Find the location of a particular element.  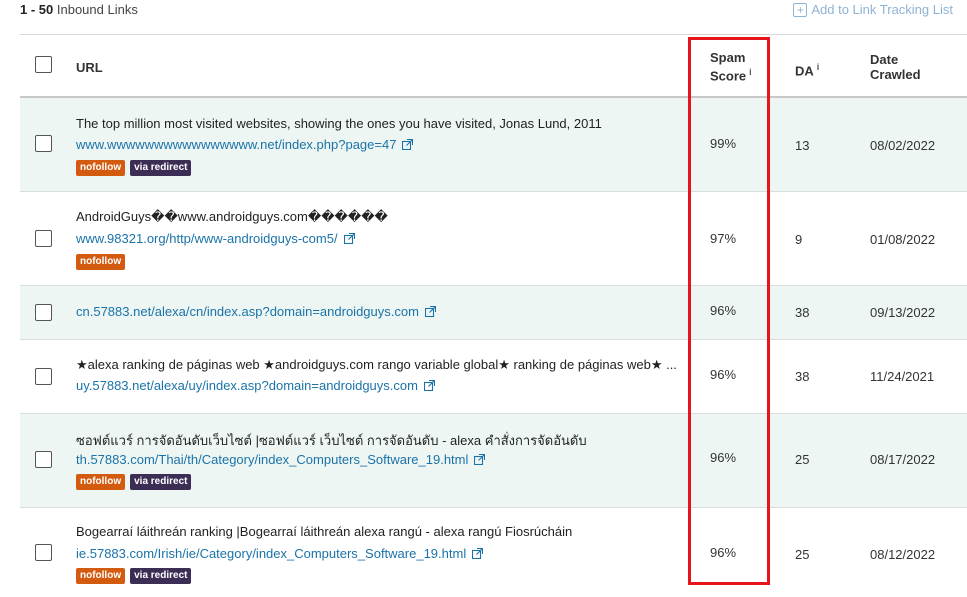

row-url-link: www.98321.org/http/www-androidguys-com5/ is located at coordinates (215, 238).